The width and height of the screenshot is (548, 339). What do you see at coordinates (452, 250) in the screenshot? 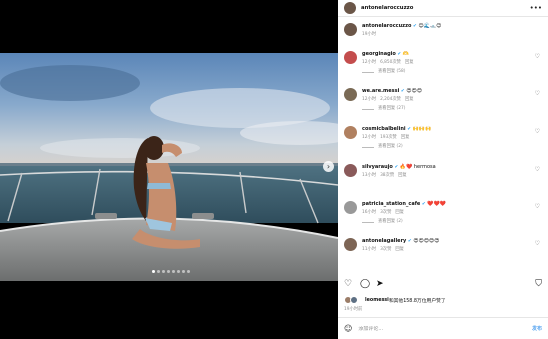
I see `comment-meta: 11小时 3次赞 回复` at bounding box center [452, 250].